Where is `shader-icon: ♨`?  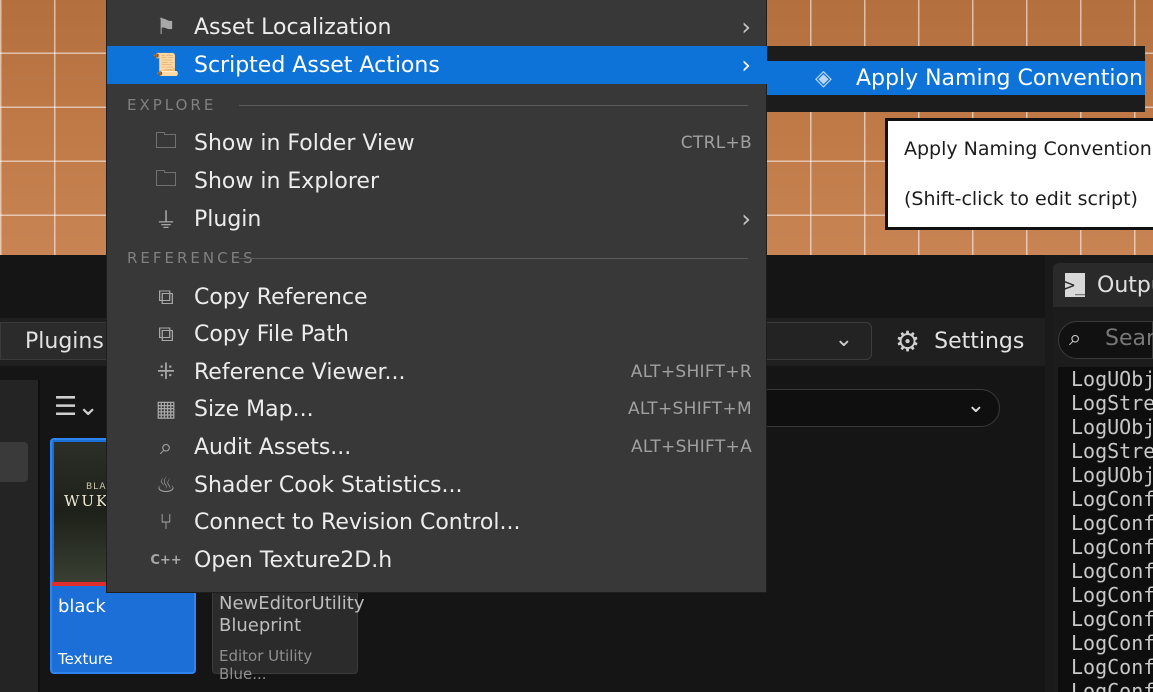 shader-icon: ♨ is located at coordinates (166, 485).